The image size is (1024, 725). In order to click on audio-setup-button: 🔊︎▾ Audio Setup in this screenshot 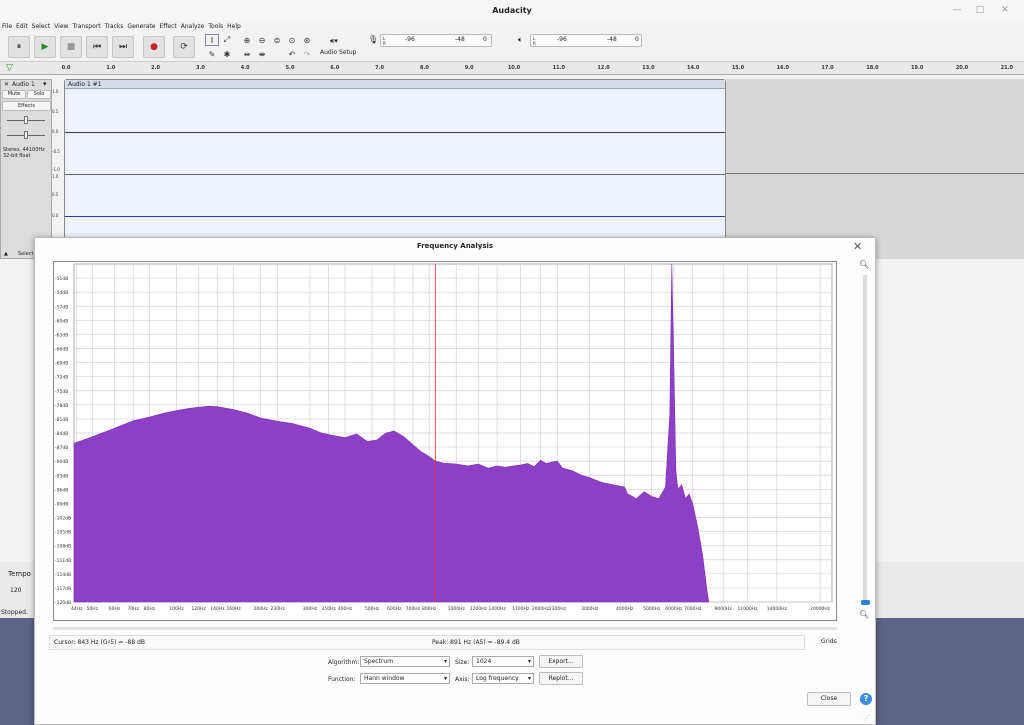, I will do `click(340, 47)`.